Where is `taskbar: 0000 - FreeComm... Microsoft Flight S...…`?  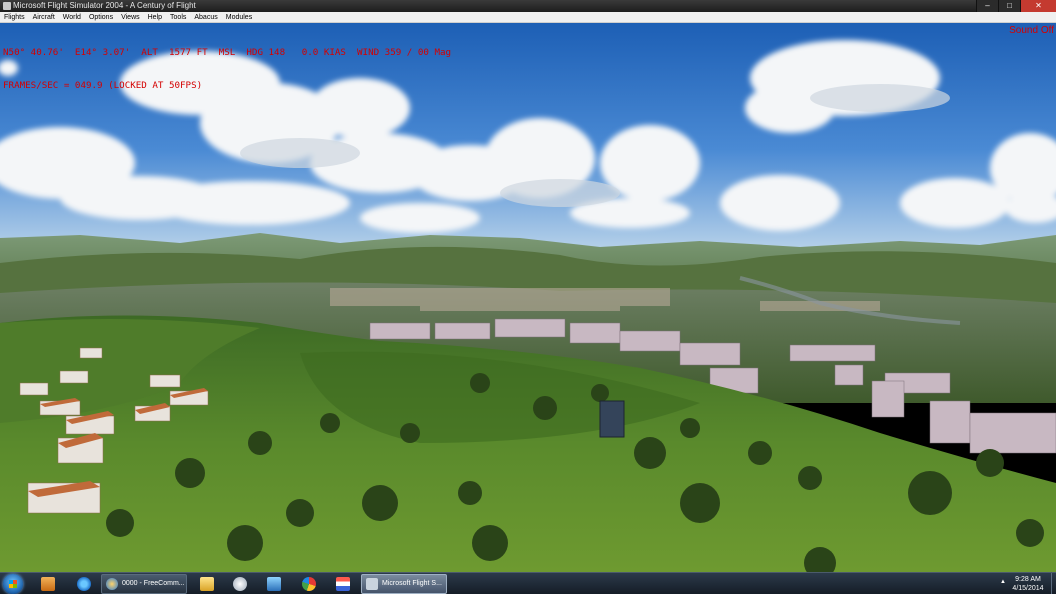 taskbar: 0000 - FreeComm... Microsoft Flight S...… is located at coordinates (528, 583).